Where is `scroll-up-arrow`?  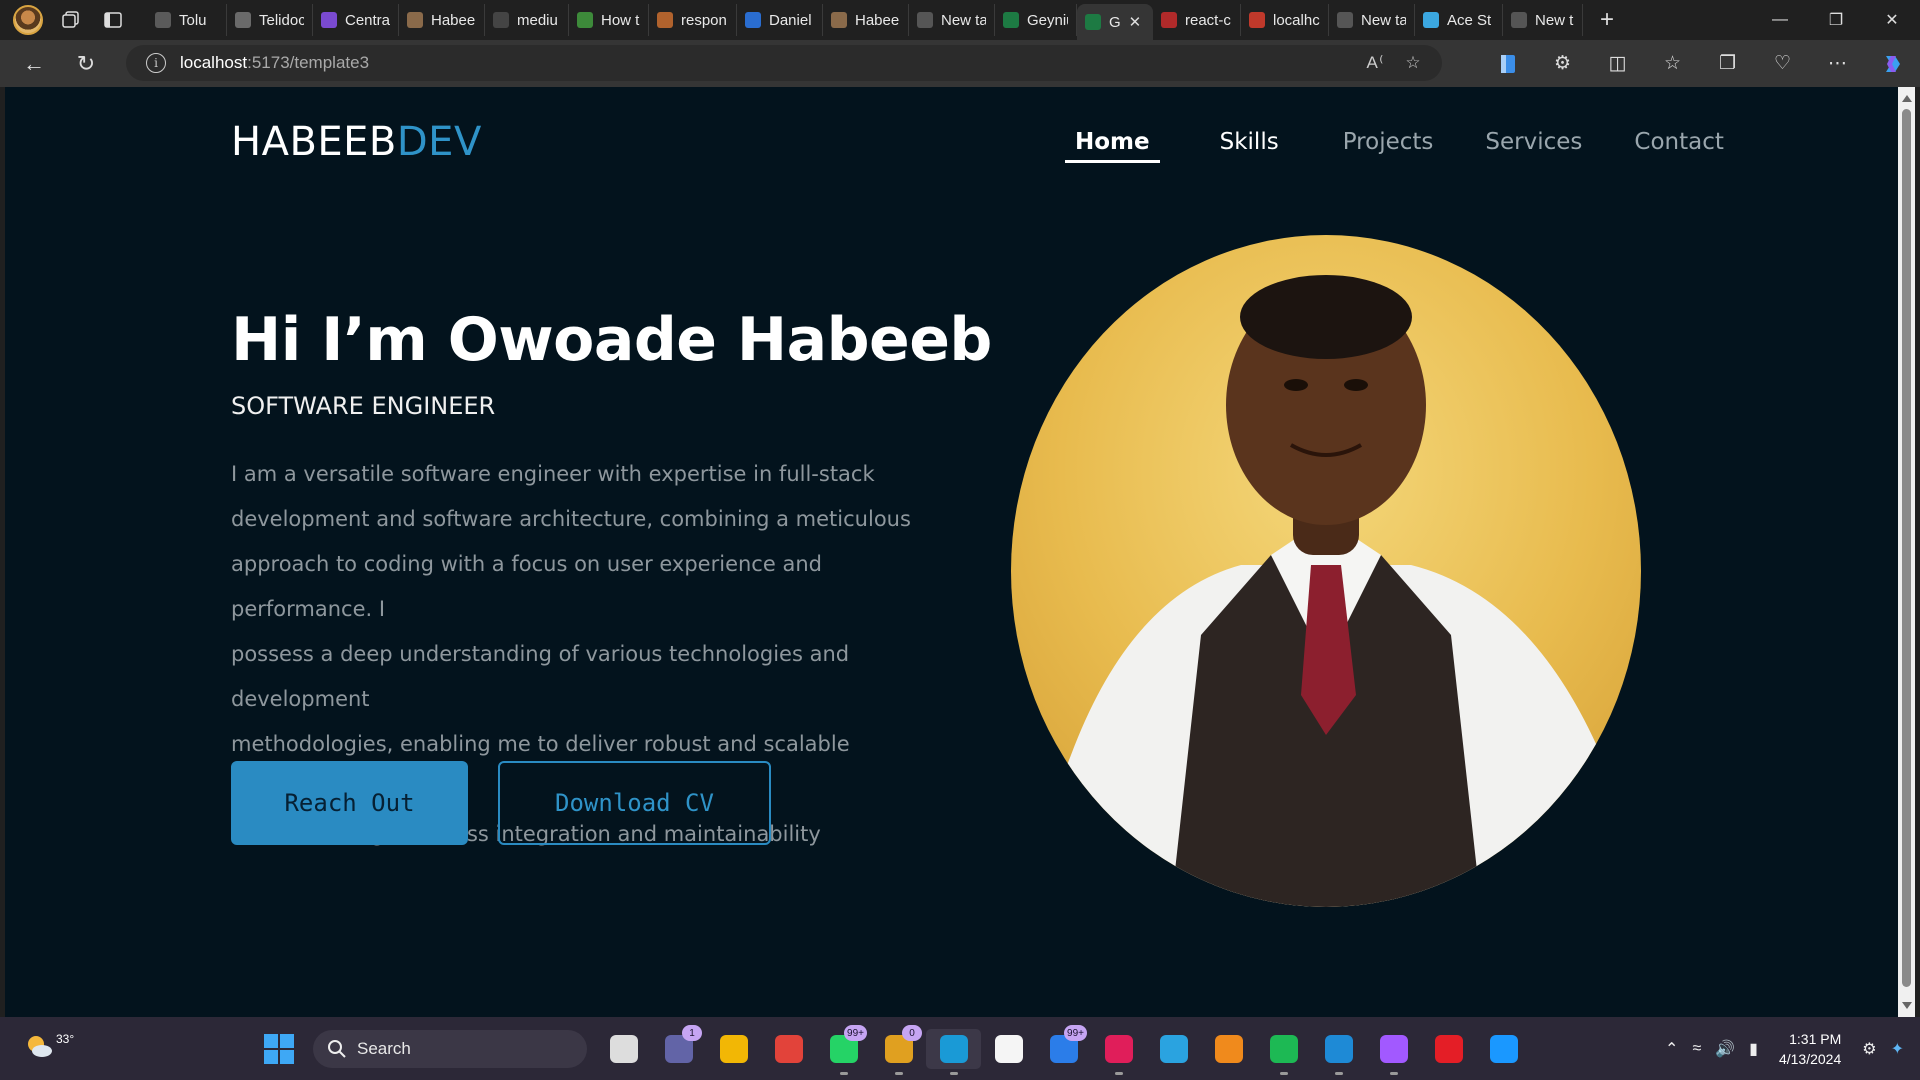 scroll-up-arrow is located at coordinates (1907, 98).